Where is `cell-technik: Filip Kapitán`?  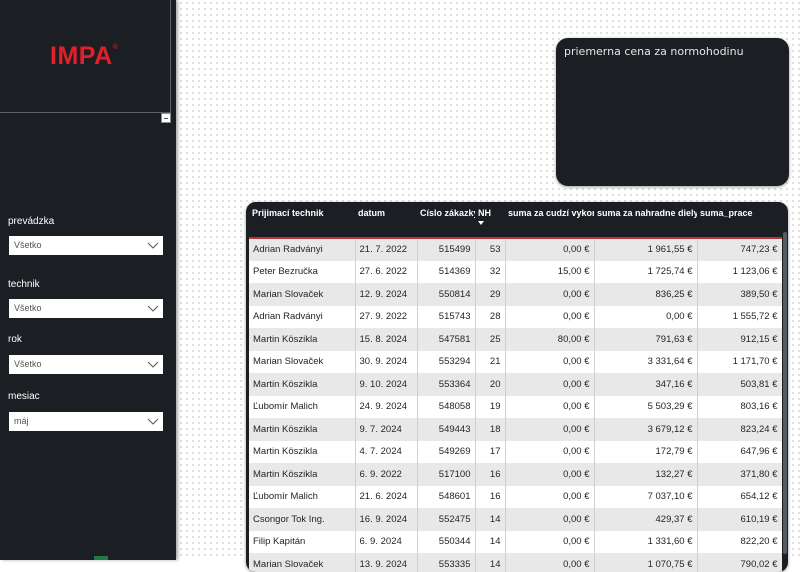
cell-technik: Filip Kapitán is located at coordinates (302, 541).